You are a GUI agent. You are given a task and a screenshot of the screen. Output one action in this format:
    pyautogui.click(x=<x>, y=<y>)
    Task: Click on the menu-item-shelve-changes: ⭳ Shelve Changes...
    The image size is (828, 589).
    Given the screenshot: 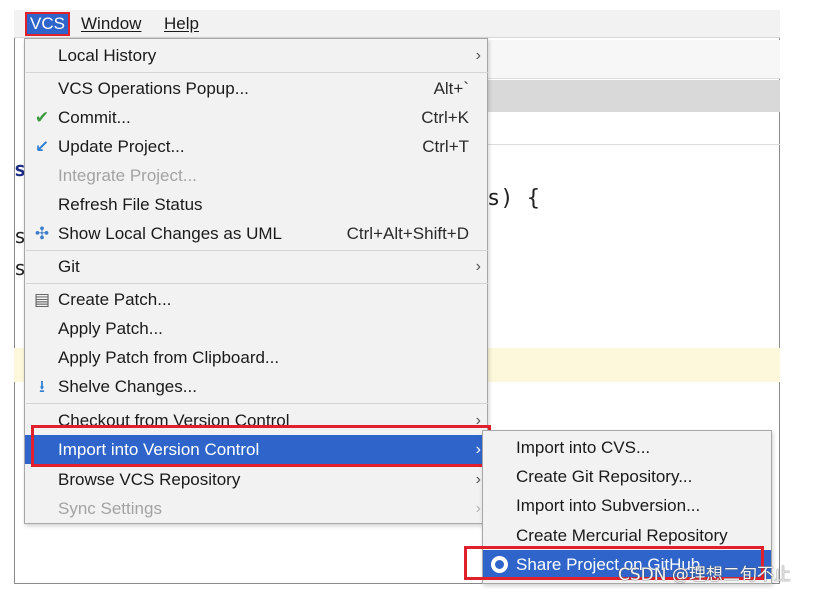 What is the action you would take?
    pyautogui.click(x=256, y=386)
    